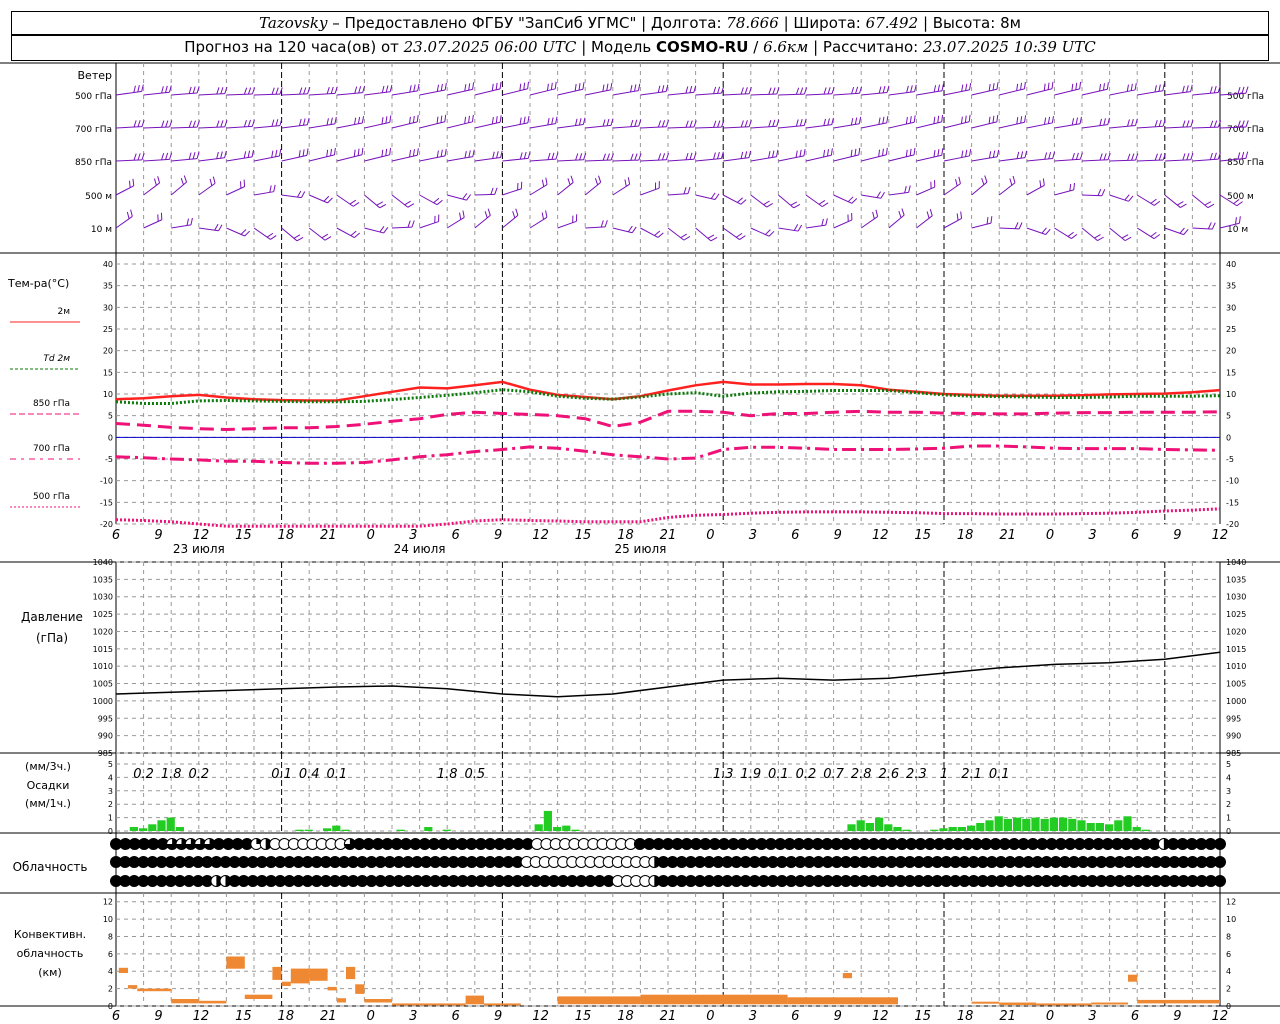 The image size is (1280, 1024). I want to click on y-tick-label-right: 995, so click(1233, 718).